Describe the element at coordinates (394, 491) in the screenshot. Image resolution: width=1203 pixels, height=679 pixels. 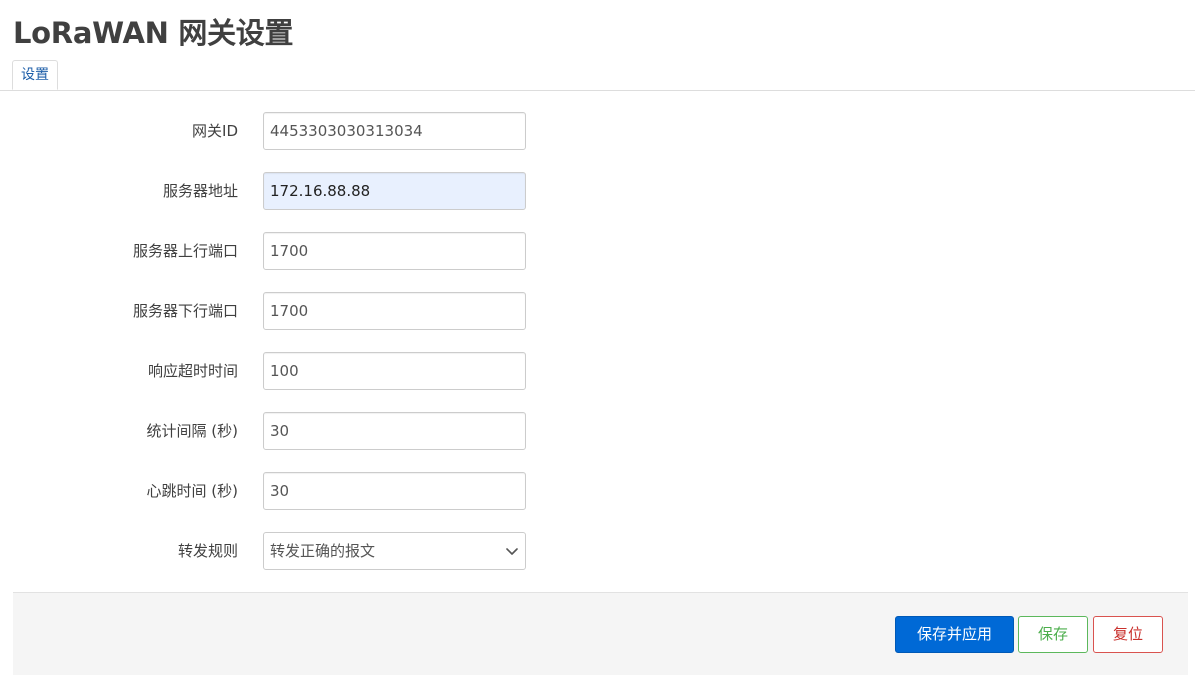
I see `heartbeat-time-input` at that location.